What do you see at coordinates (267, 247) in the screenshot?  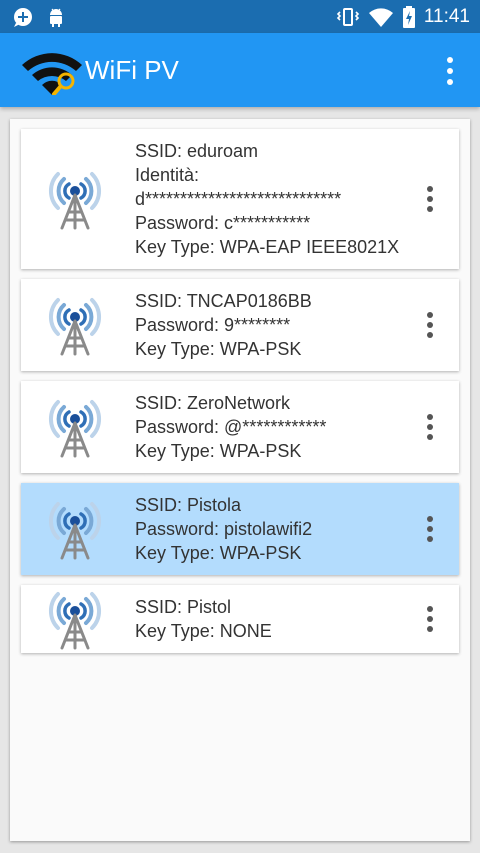 I see `network-detail-line: Key Type: WPA-EAP IEEE8021X` at bounding box center [267, 247].